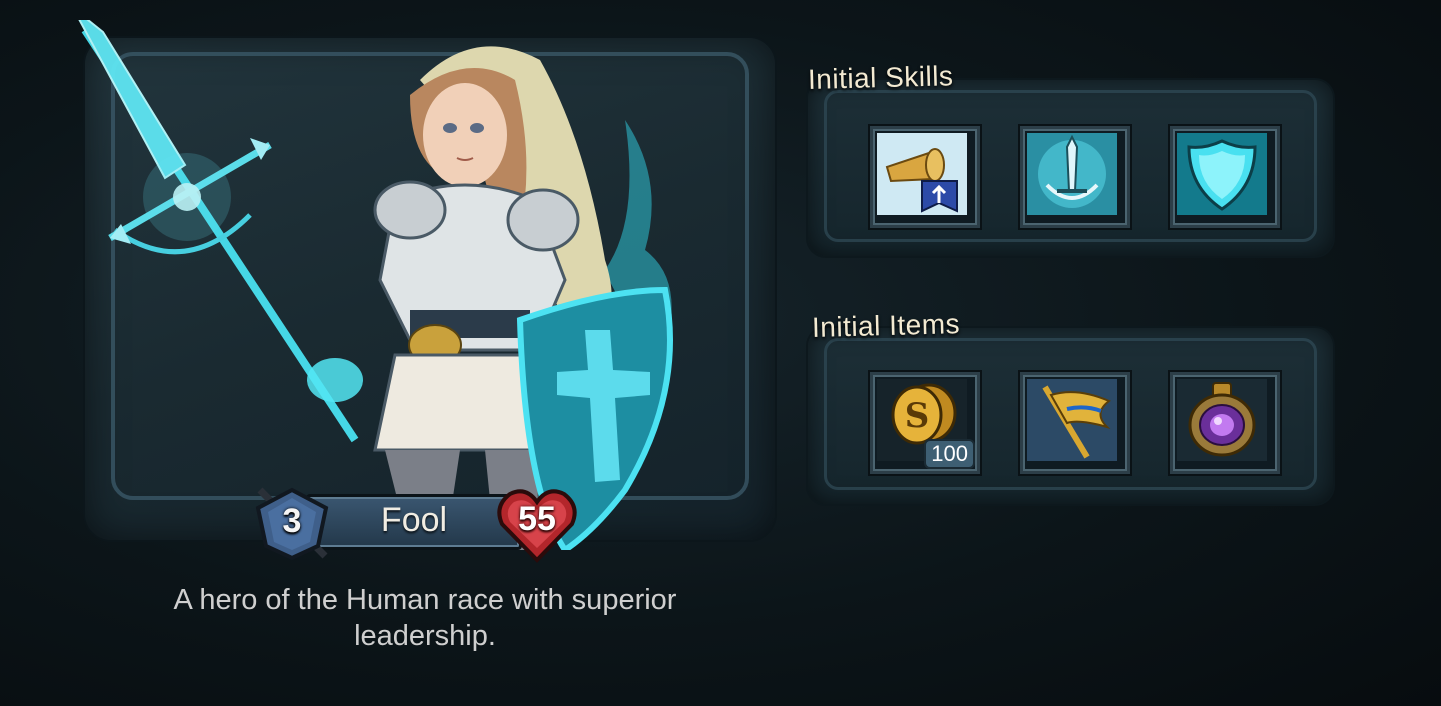 This screenshot has height=706, width=1441. Describe the element at coordinates (537, 519) in the screenshot. I see `hero-hp: 55` at that location.